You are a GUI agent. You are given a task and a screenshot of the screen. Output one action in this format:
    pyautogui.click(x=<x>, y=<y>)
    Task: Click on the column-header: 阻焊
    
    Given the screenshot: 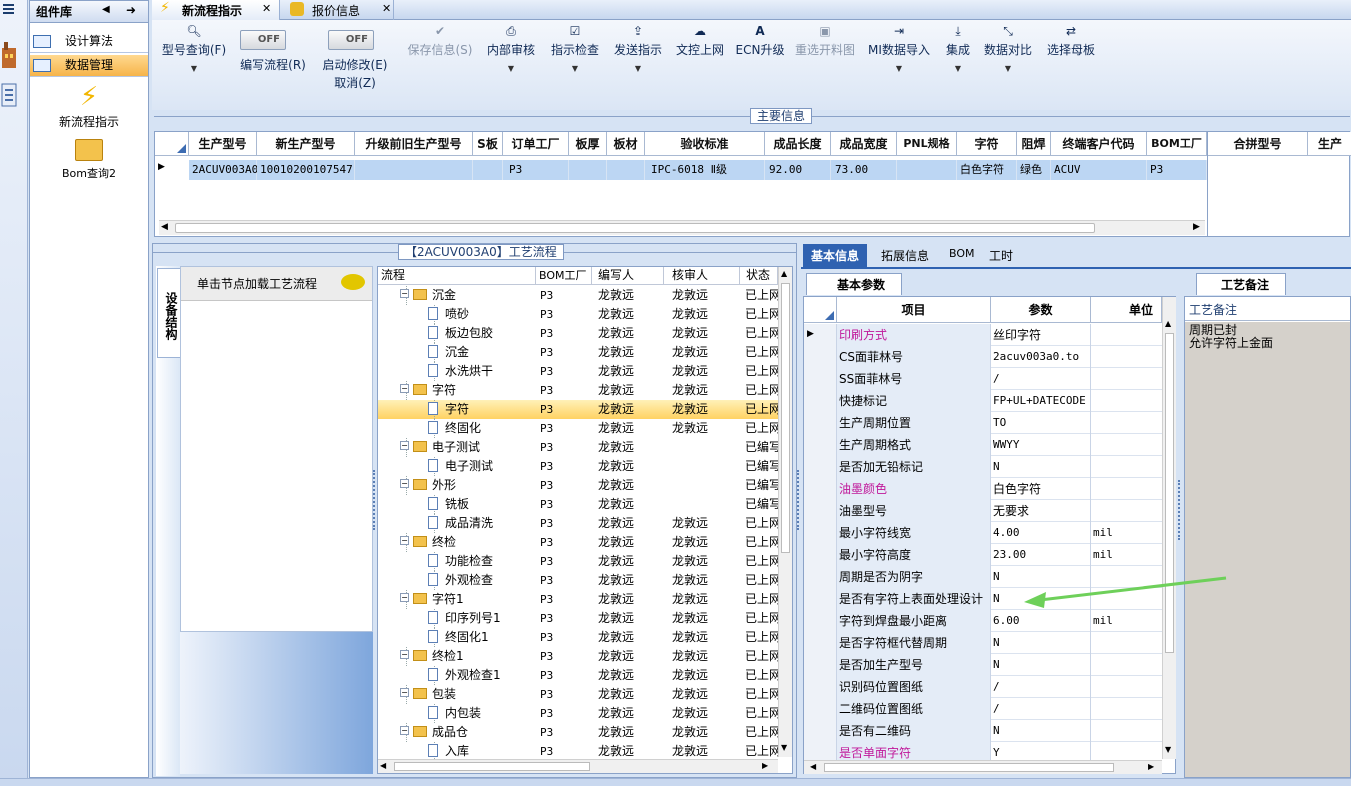 What is the action you would take?
    pyautogui.click(x=1034, y=144)
    